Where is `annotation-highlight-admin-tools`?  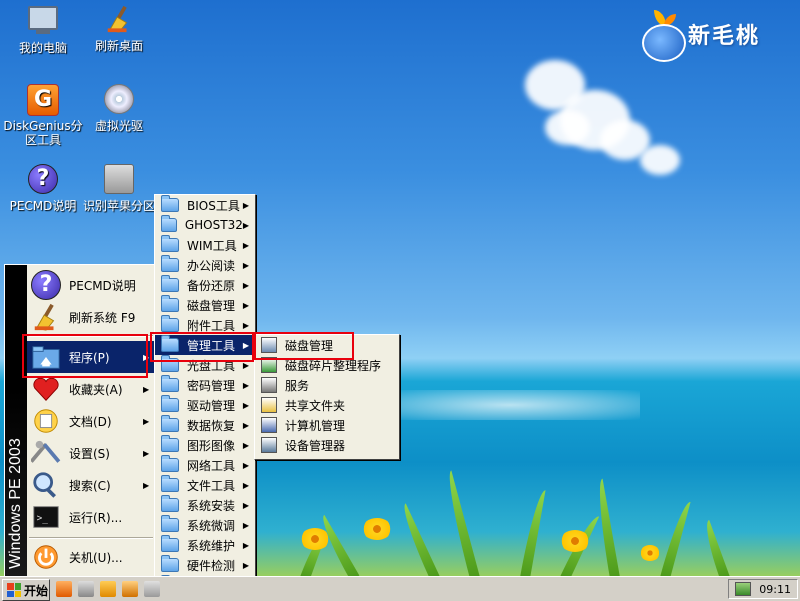
annotation-highlight-admin-tools is located at coordinates (202, 347).